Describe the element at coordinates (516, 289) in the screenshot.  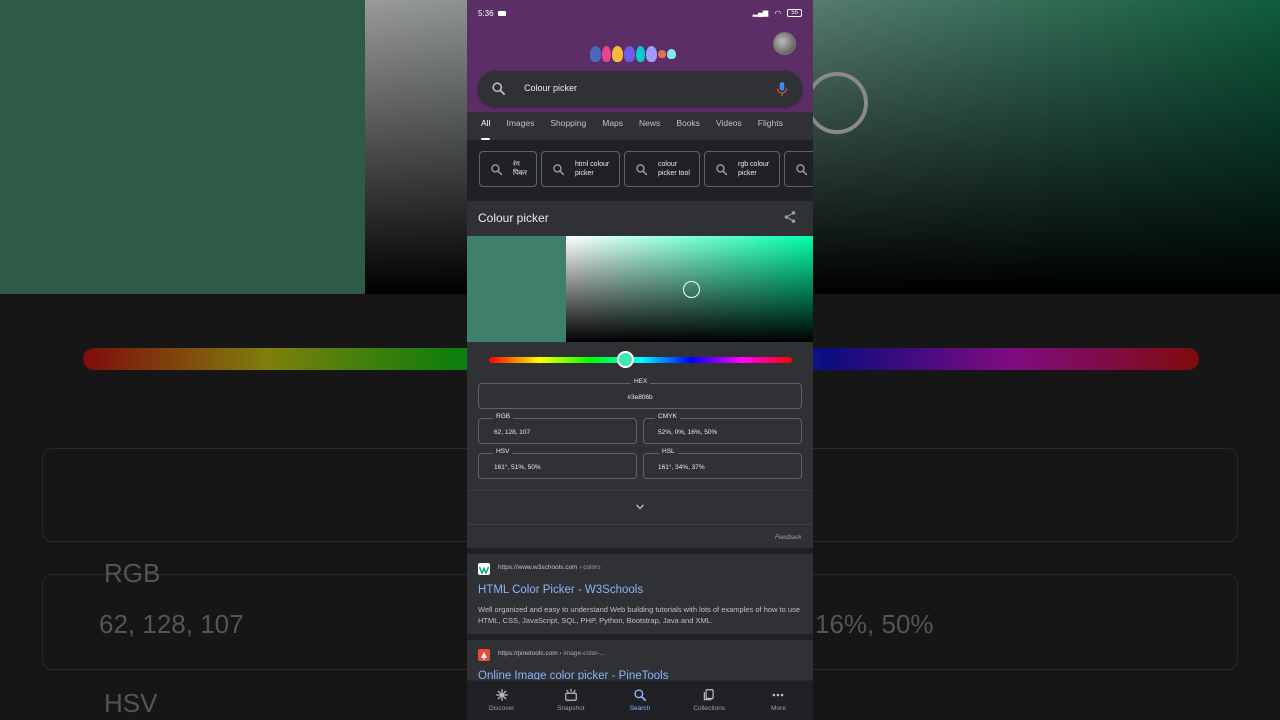
I see `color-preview-swatch` at that location.